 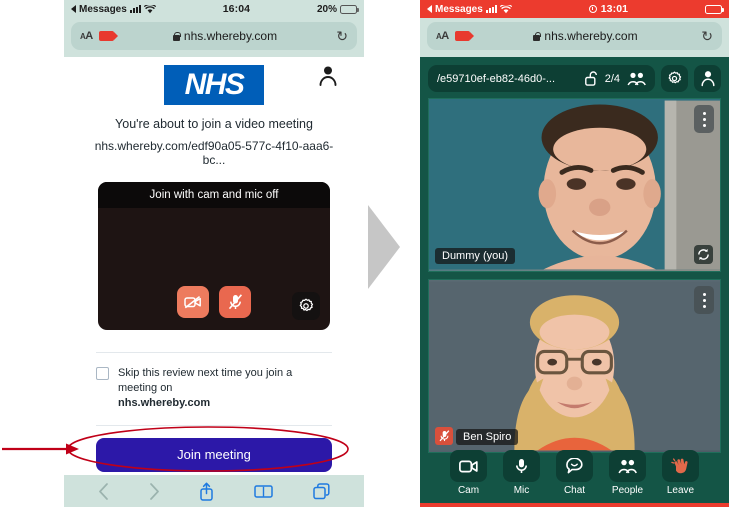 I want to click on video-tile-self: Dummy (you), so click(x=574, y=185).